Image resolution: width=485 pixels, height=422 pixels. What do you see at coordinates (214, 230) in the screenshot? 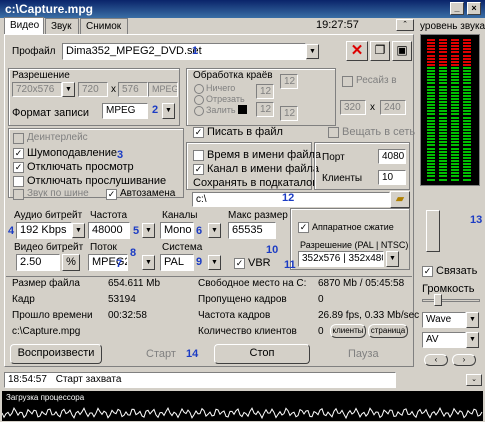
I see `channels-dropdown: ▼` at bounding box center [214, 230].